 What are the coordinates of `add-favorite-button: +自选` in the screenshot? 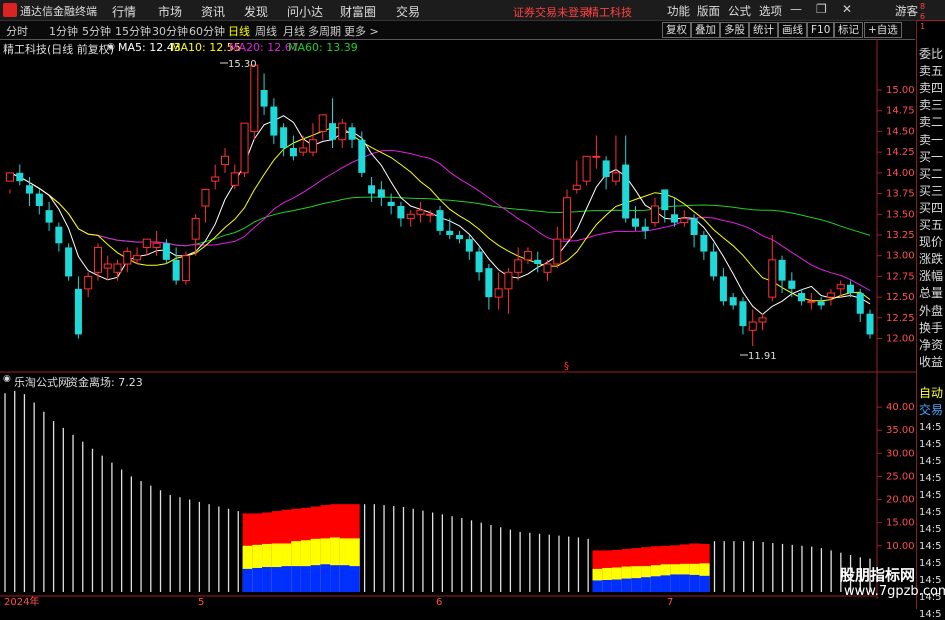 It's located at (883, 30).